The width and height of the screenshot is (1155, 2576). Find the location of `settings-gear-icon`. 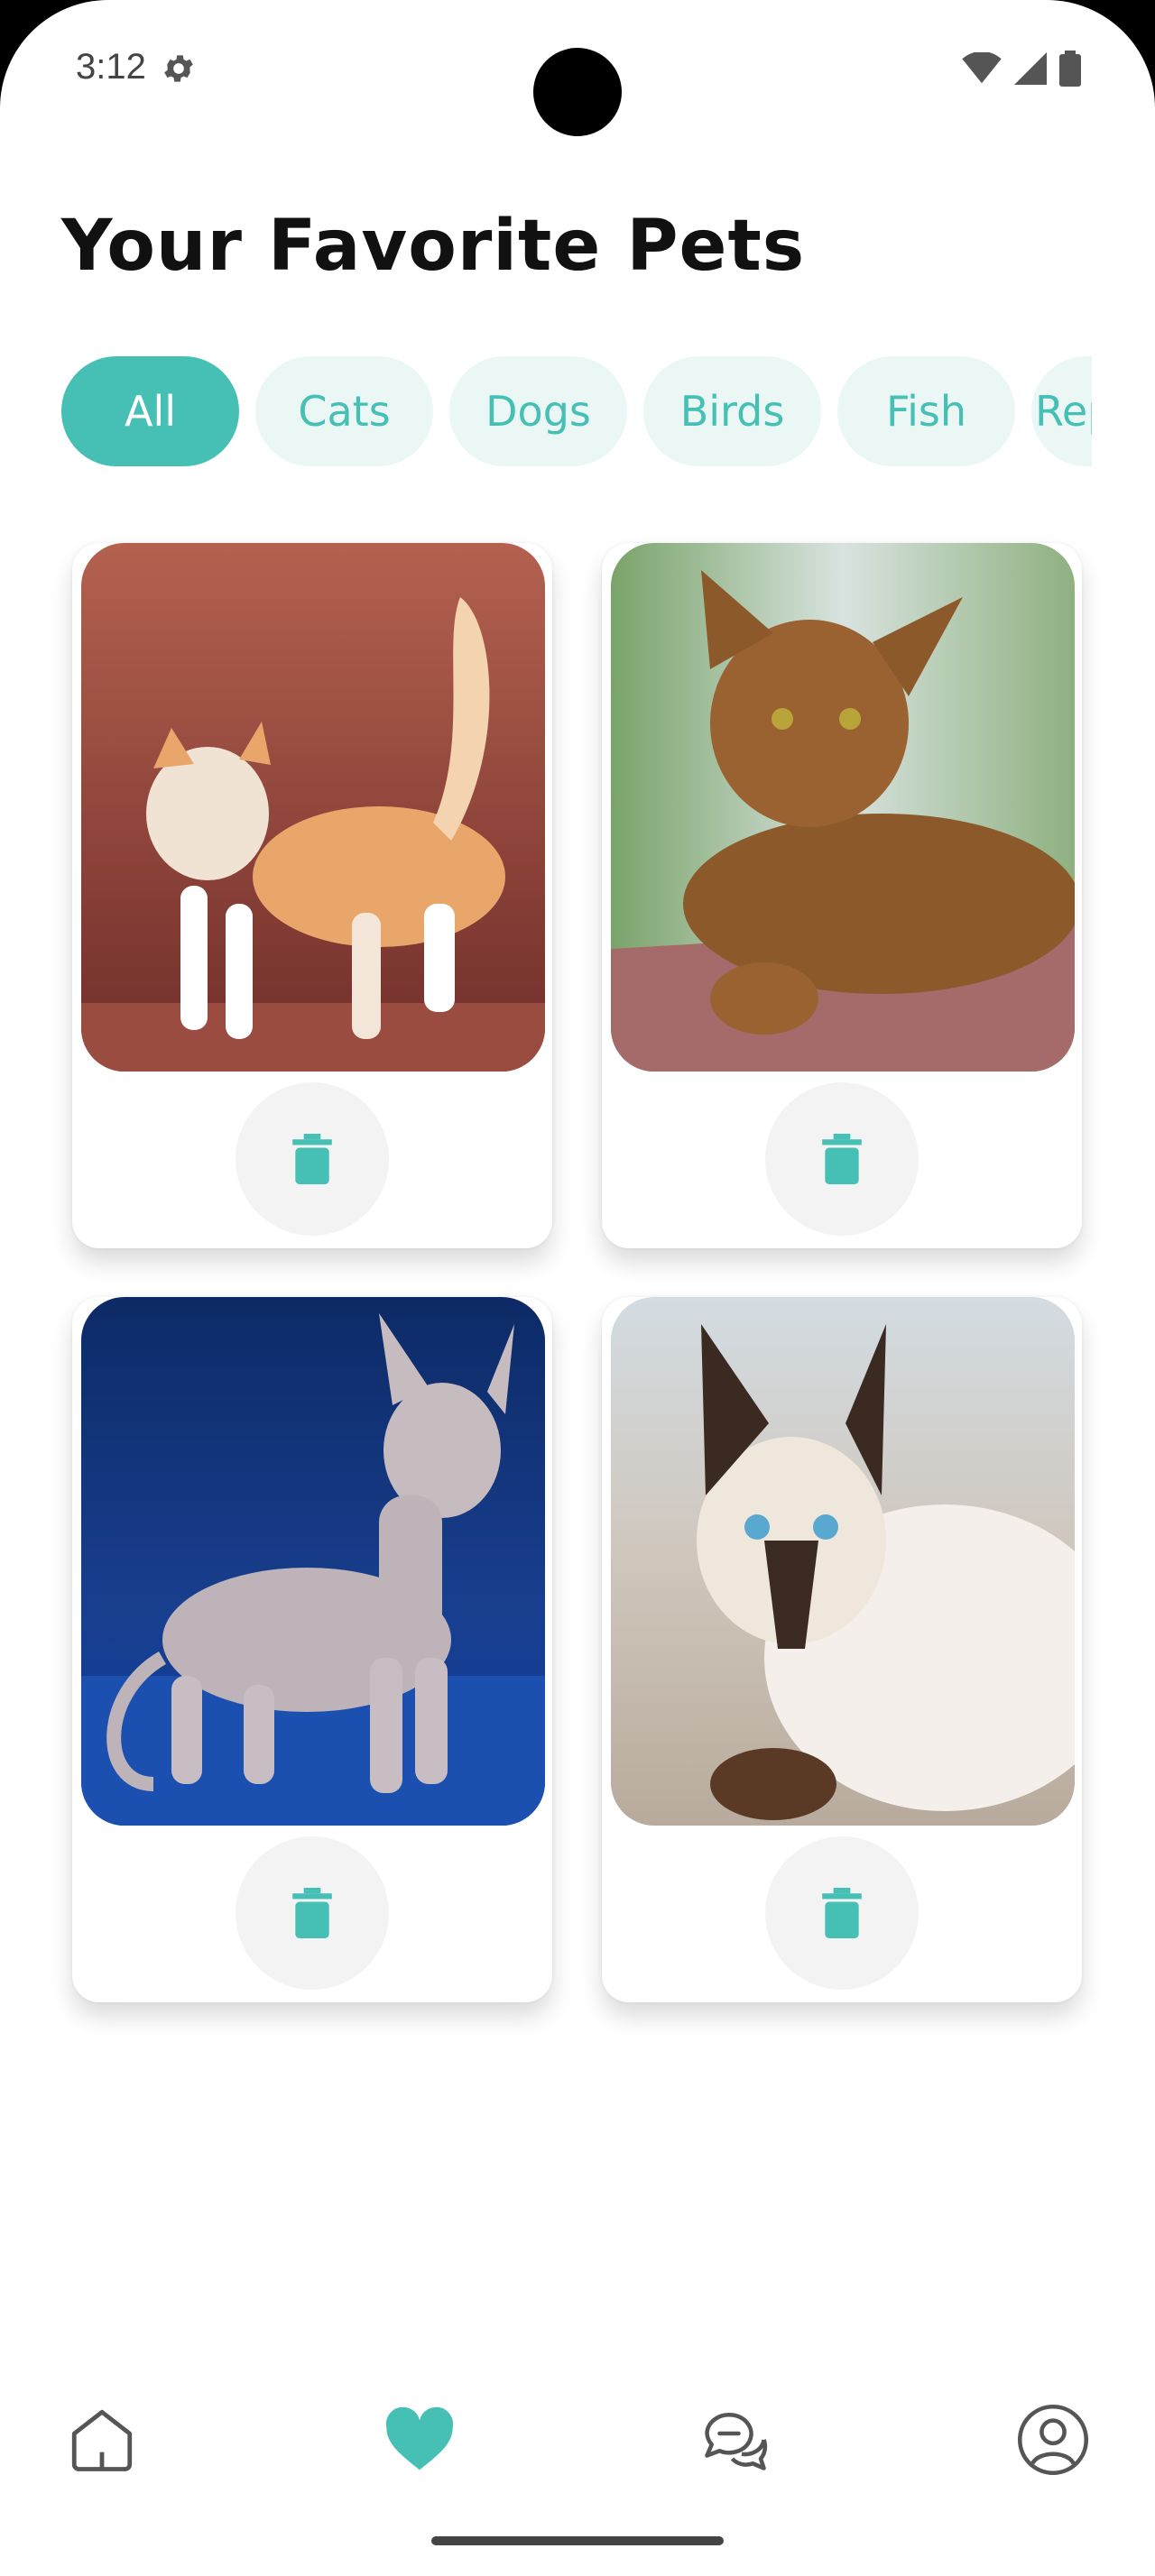

settings-gear-icon is located at coordinates (178, 68).